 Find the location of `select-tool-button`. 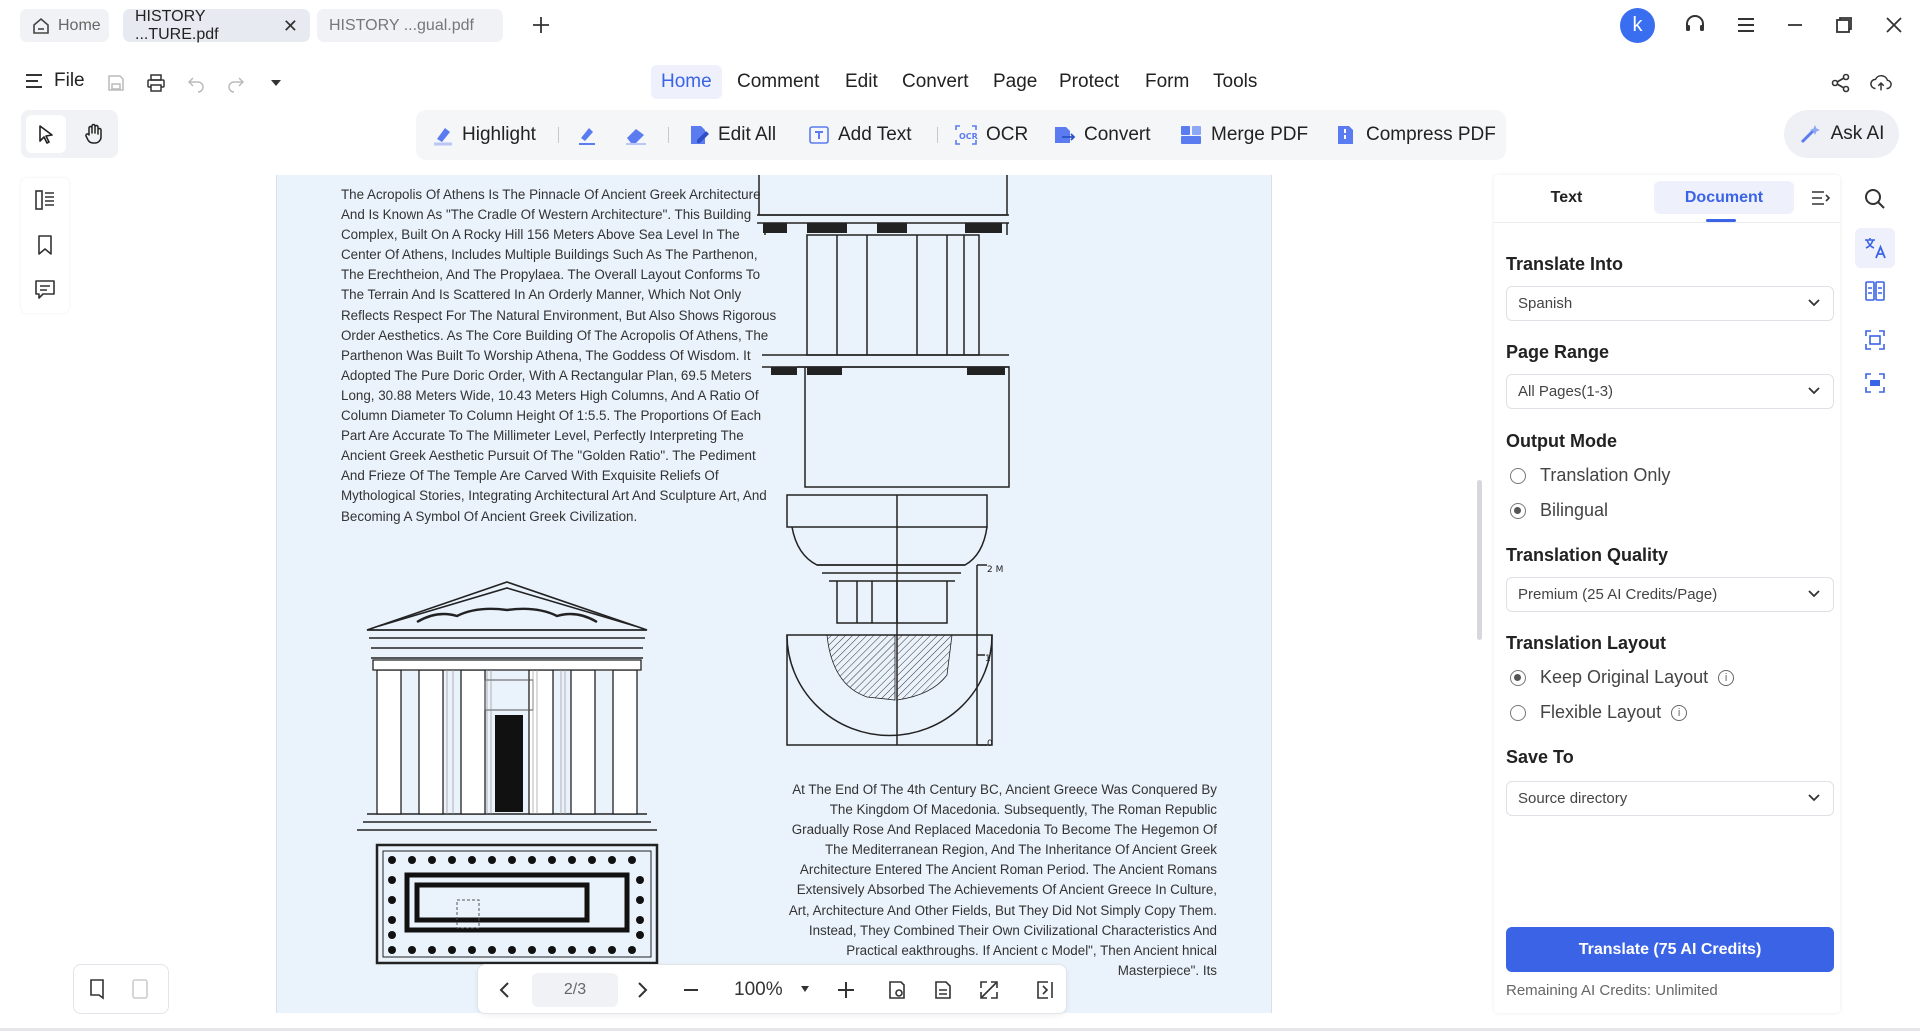

select-tool-button is located at coordinates (46, 134).